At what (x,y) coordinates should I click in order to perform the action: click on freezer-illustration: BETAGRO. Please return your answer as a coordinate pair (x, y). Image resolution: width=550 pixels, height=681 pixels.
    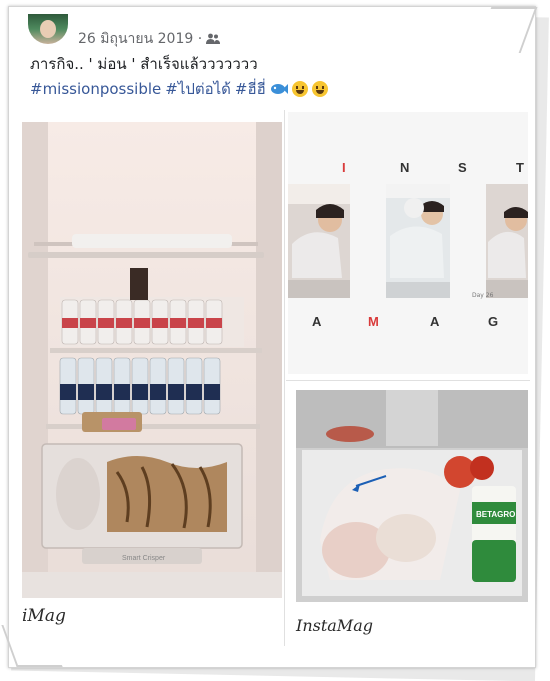
    Looking at the image, I should click on (412, 496).